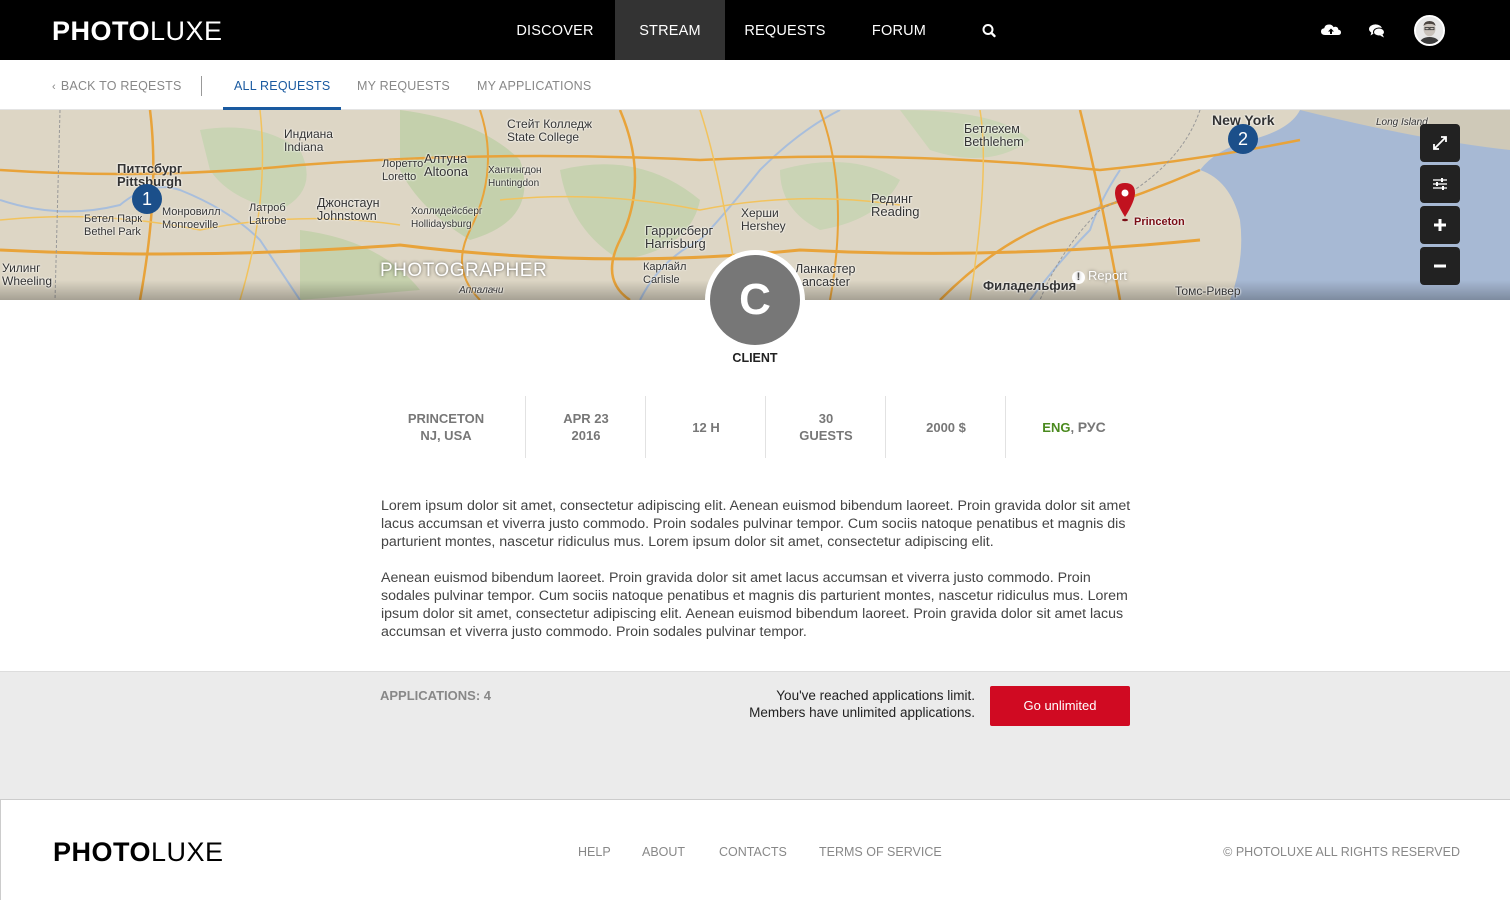 This screenshot has width=1510, height=900. I want to click on stat-budget: 2000 $, so click(946, 427).